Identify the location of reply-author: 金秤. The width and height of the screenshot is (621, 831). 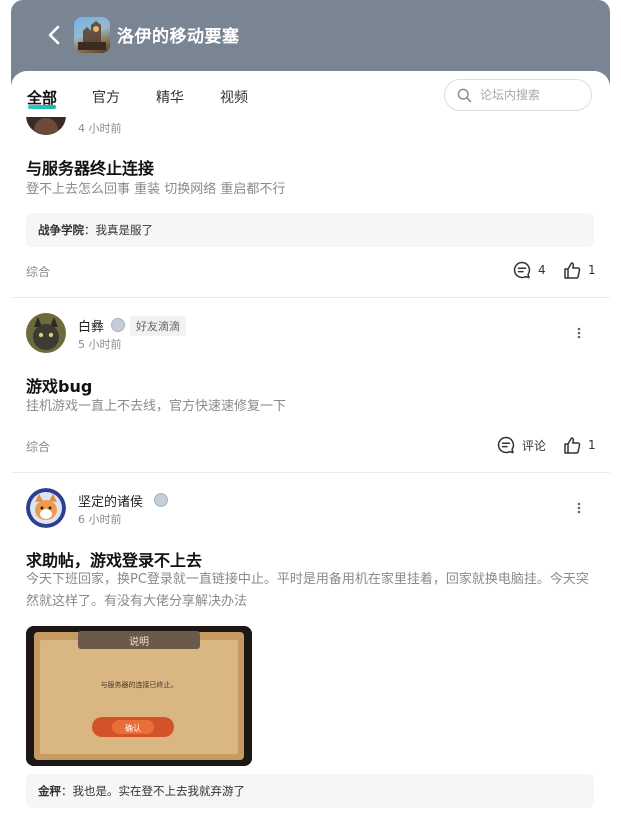
(49, 791).